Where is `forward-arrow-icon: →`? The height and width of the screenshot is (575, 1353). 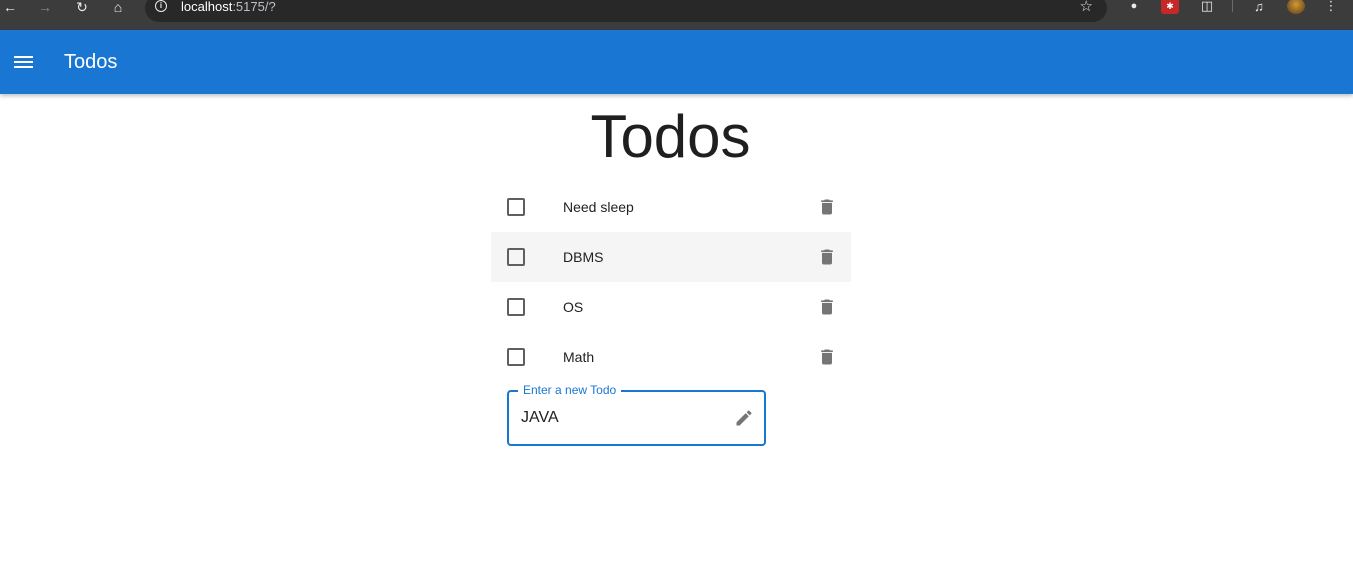 forward-arrow-icon: → is located at coordinates (45, 7).